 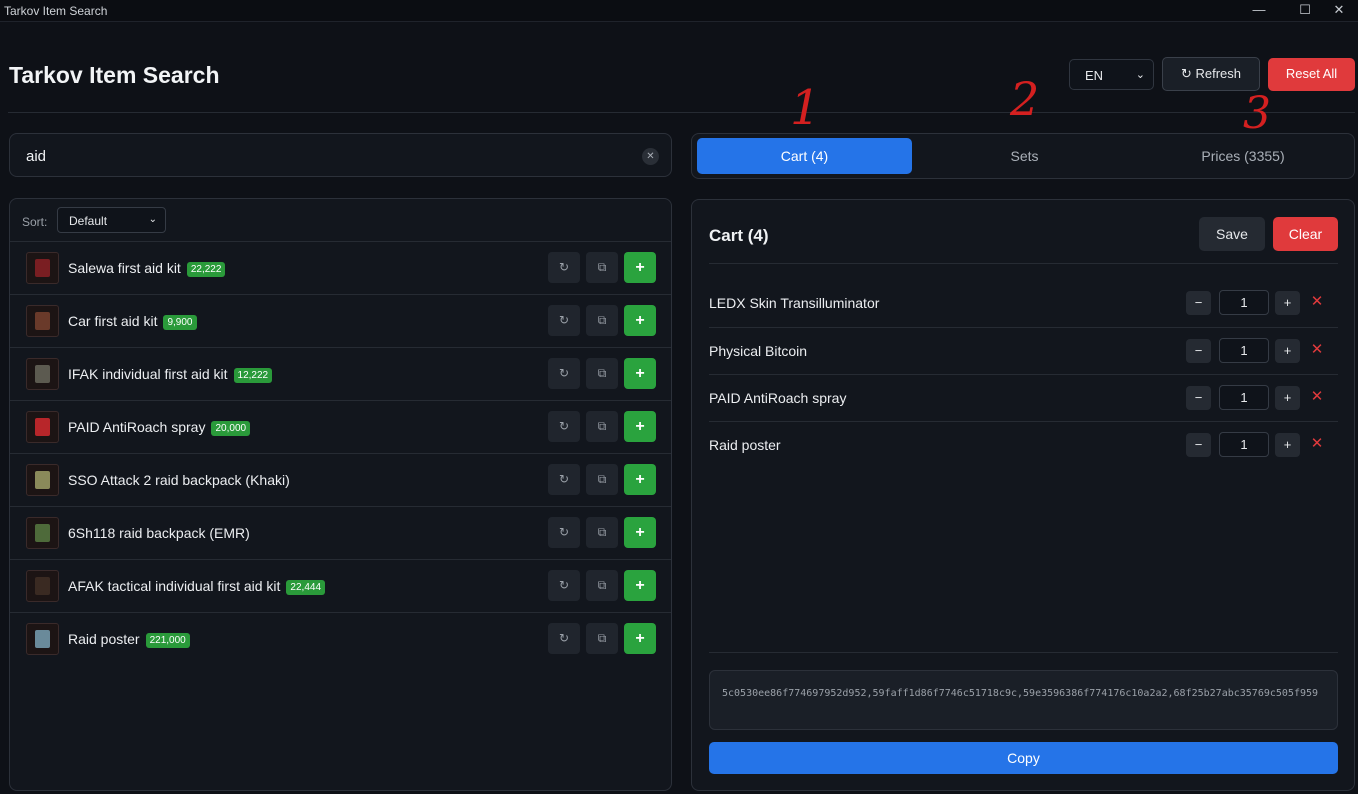 I want to click on item-name: Salewa first aid kit 22,222, so click(x=147, y=268).